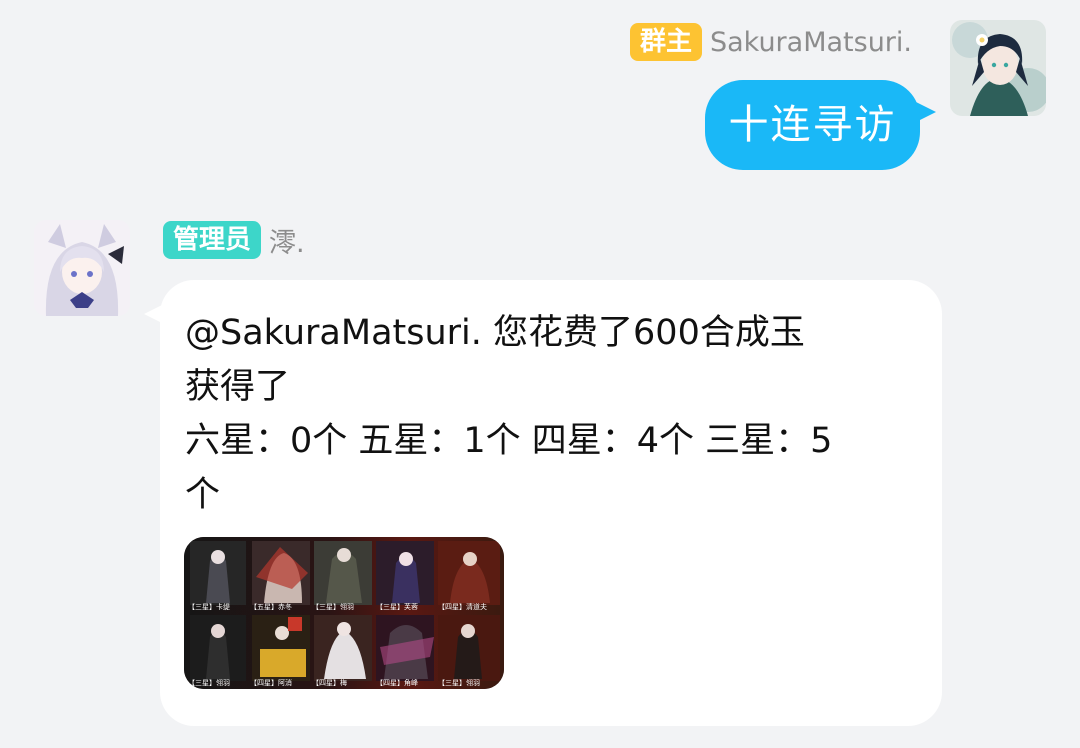  Describe the element at coordinates (271, 682) in the screenshot. I see `svg-text: 【四星】阿消` at that location.